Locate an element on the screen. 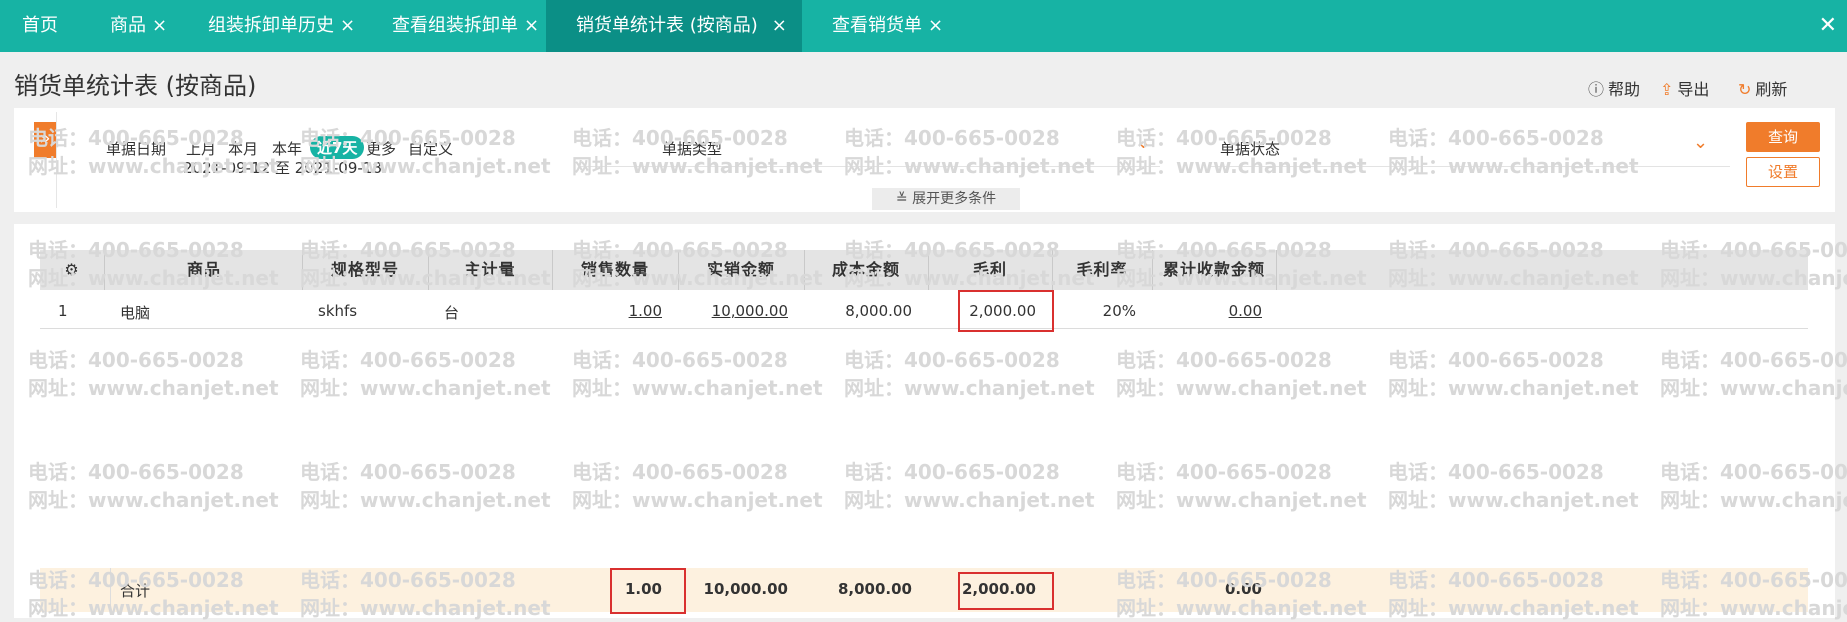 The width and height of the screenshot is (1847, 622). totals-cost-amount: 8,000.00 is located at coordinates (874, 589).